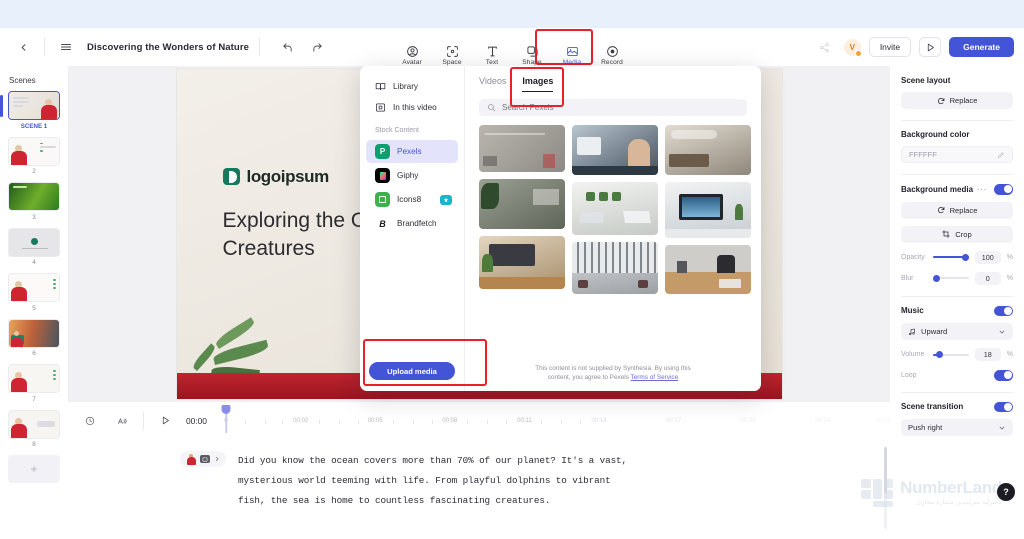  I want to click on background-color-field: FFFFFF, so click(957, 154).